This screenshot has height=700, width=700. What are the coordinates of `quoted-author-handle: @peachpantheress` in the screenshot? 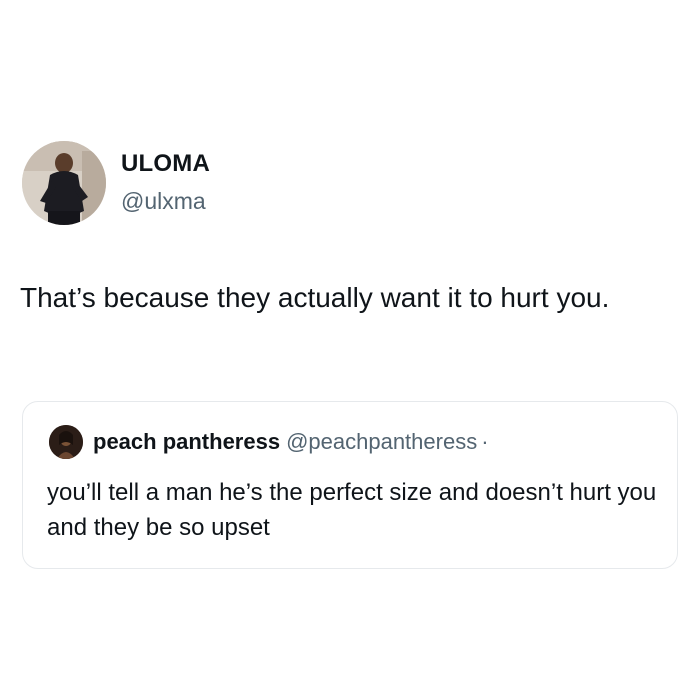 It's located at (381, 441).